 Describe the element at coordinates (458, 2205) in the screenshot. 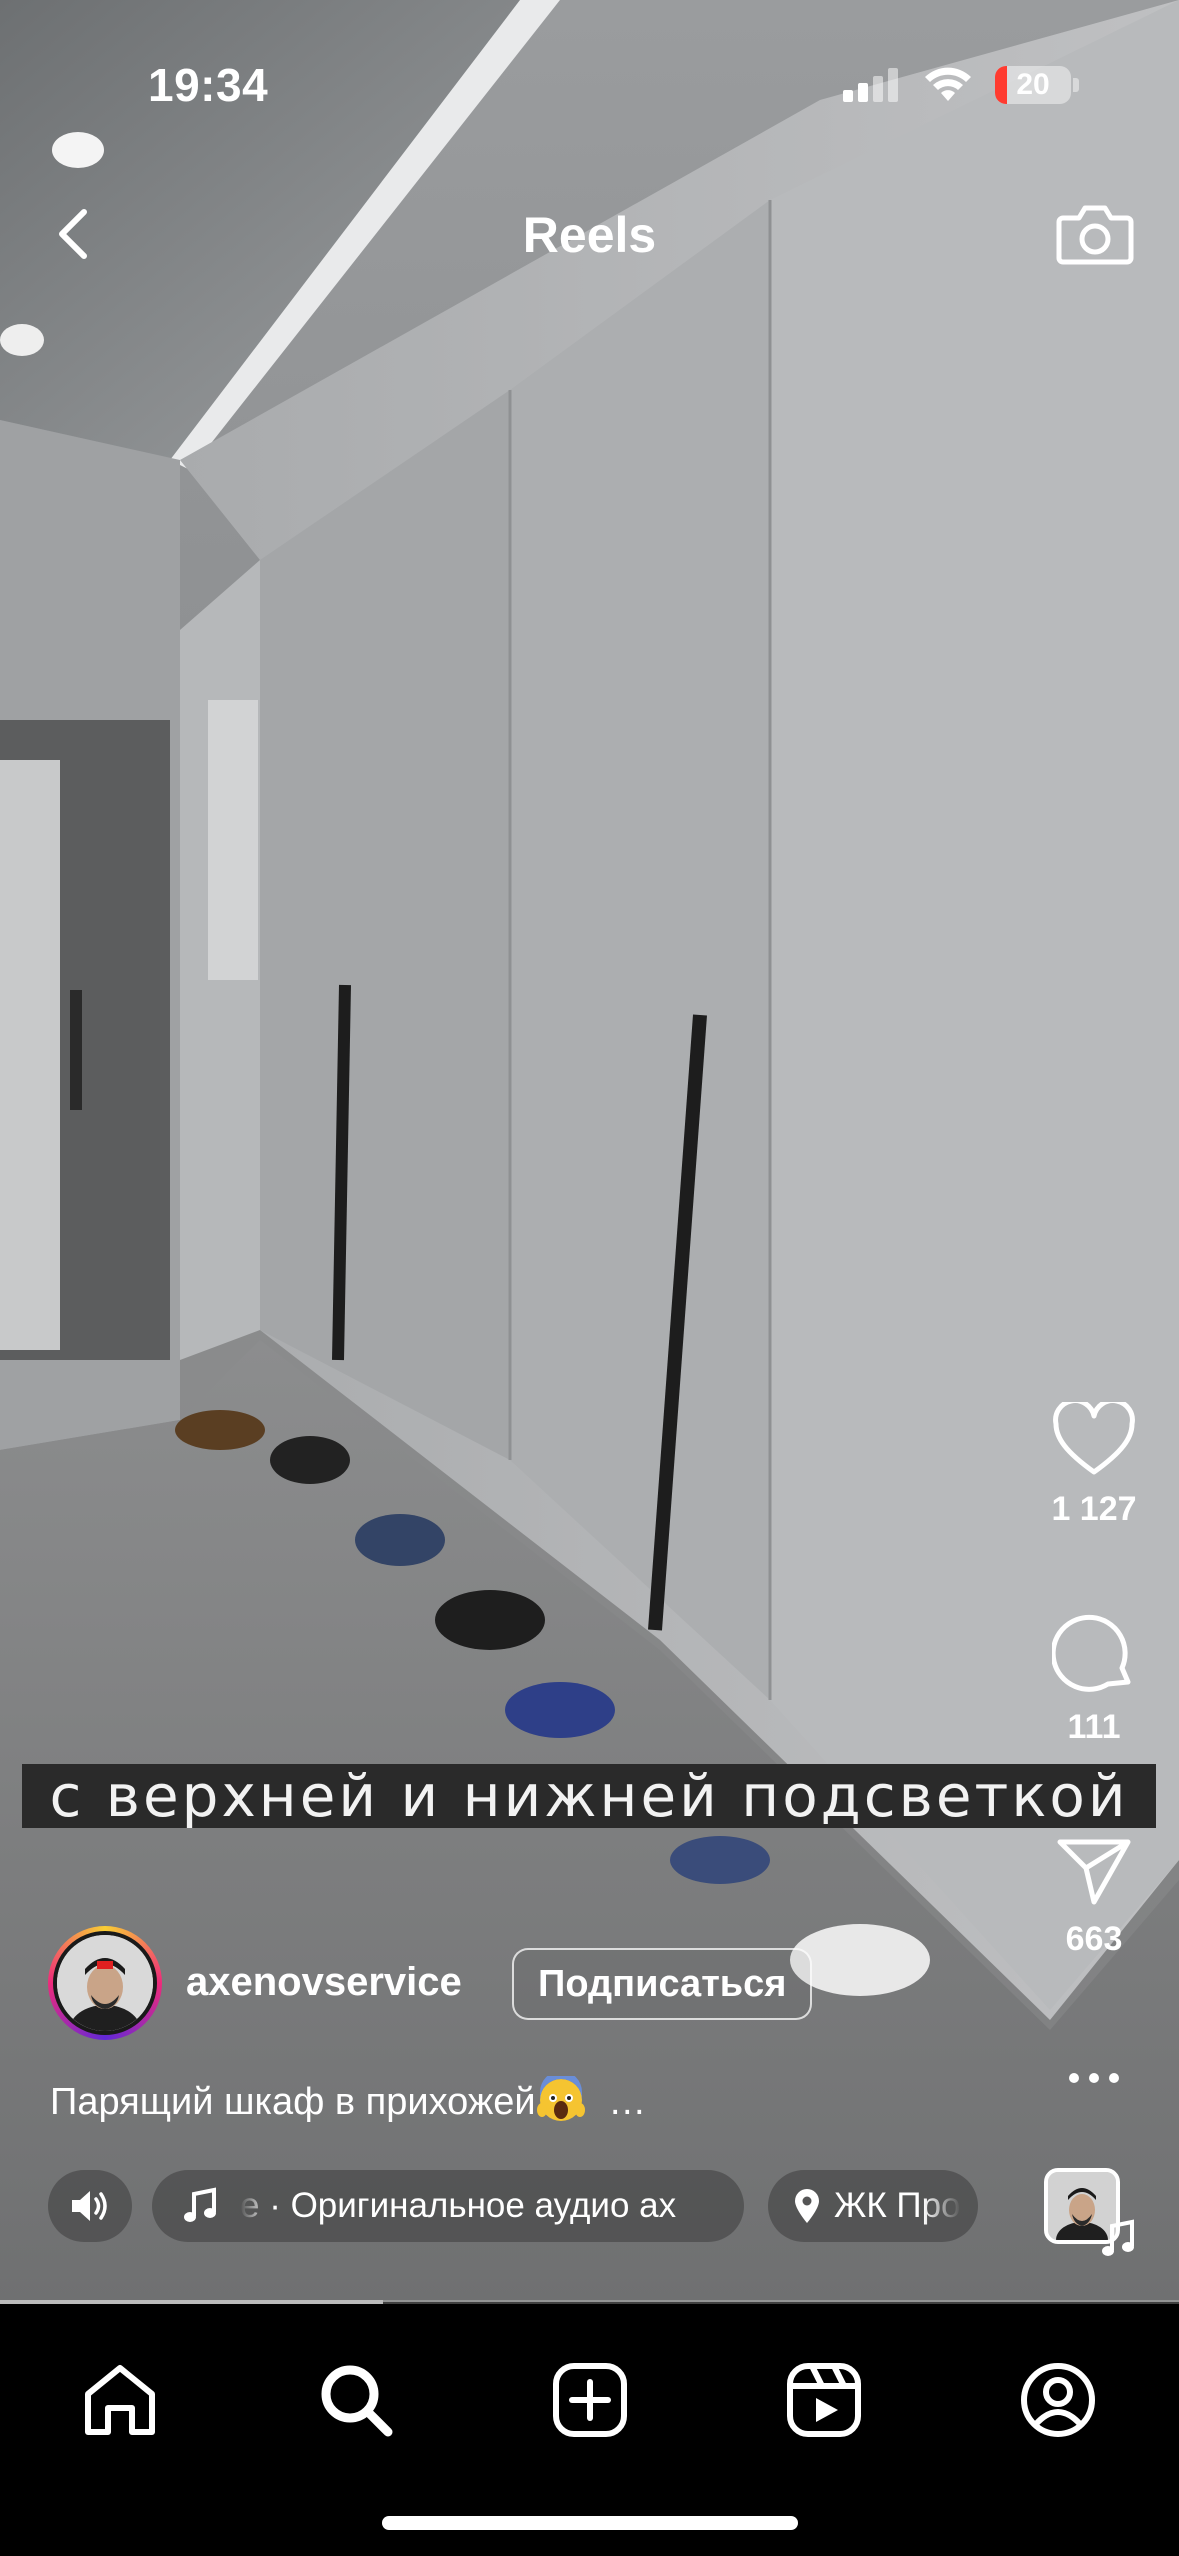

I see `audio-label: е · Оригинальное аудио ах` at that location.